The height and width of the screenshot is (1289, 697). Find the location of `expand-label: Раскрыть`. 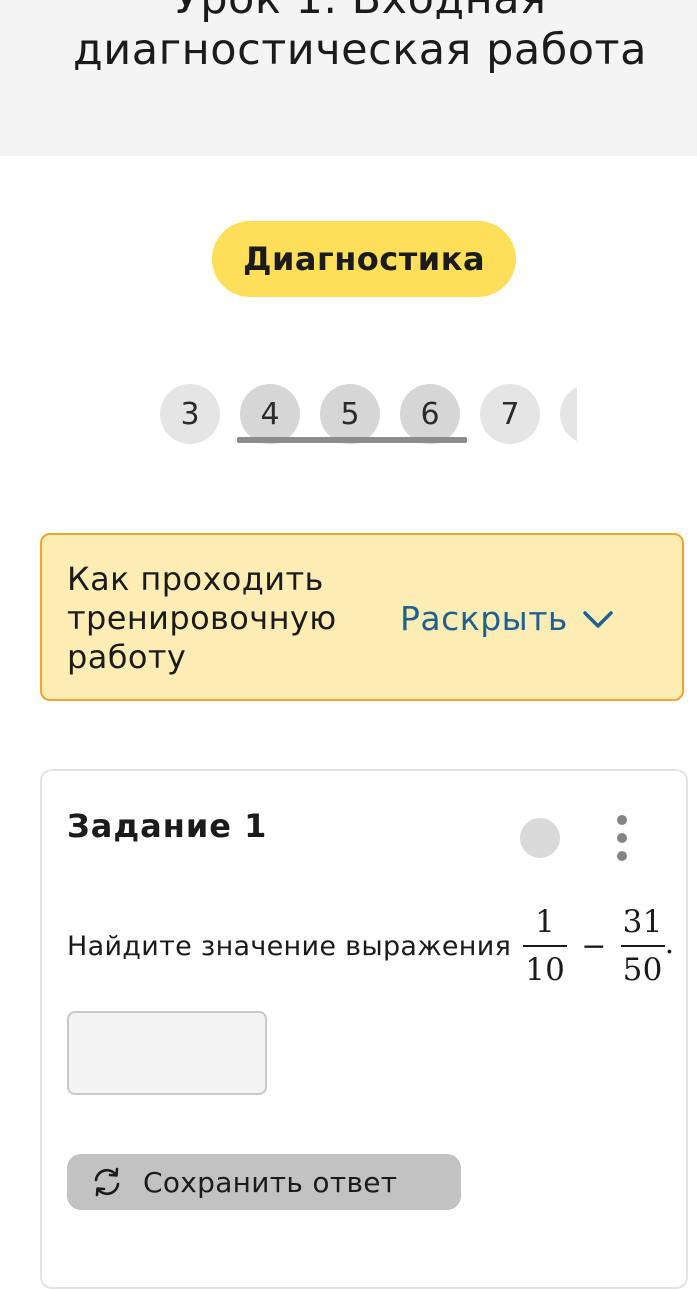

expand-label: Раскрыть is located at coordinates (484, 618).